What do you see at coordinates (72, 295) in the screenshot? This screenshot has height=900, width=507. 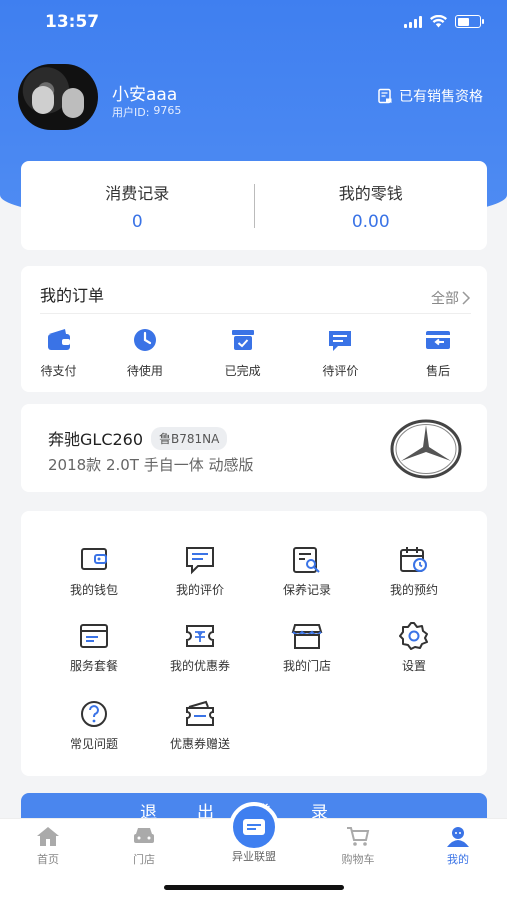 I see `orders-title: 我的订单` at bounding box center [72, 295].